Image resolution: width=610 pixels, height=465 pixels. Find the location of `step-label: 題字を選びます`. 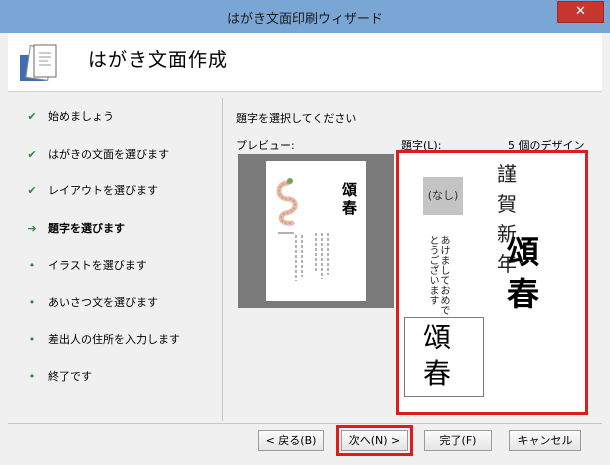

step-label: 題字を選びます is located at coordinates (86, 228).